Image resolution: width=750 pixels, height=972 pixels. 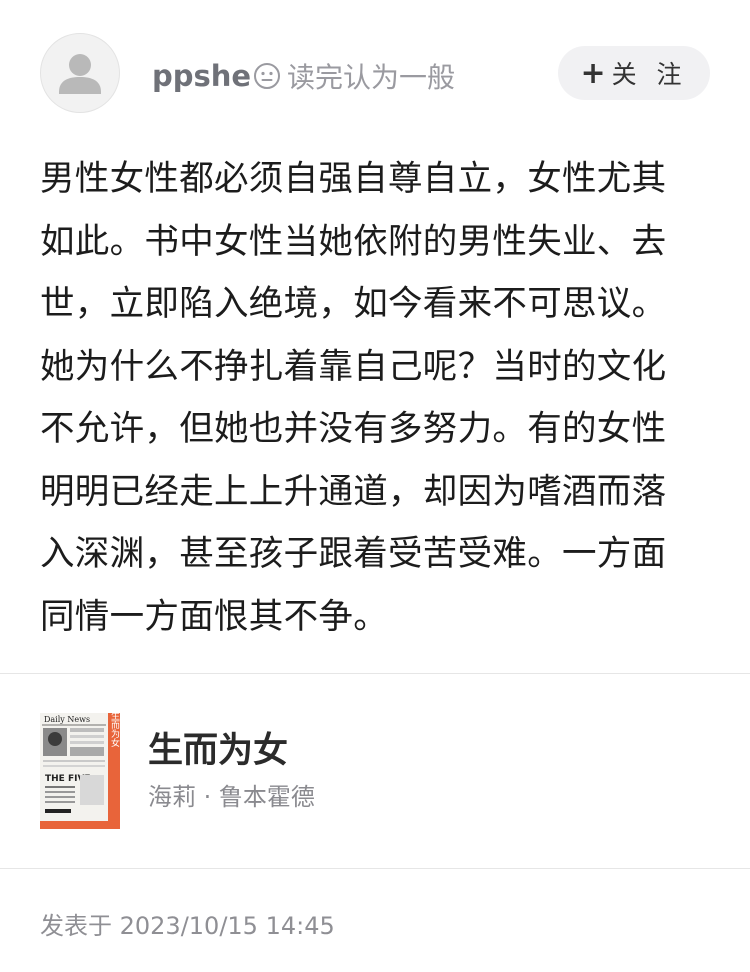 I want to click on book-cover: Daily News THE FIVE 生而为女, so click(x=80, y=771).